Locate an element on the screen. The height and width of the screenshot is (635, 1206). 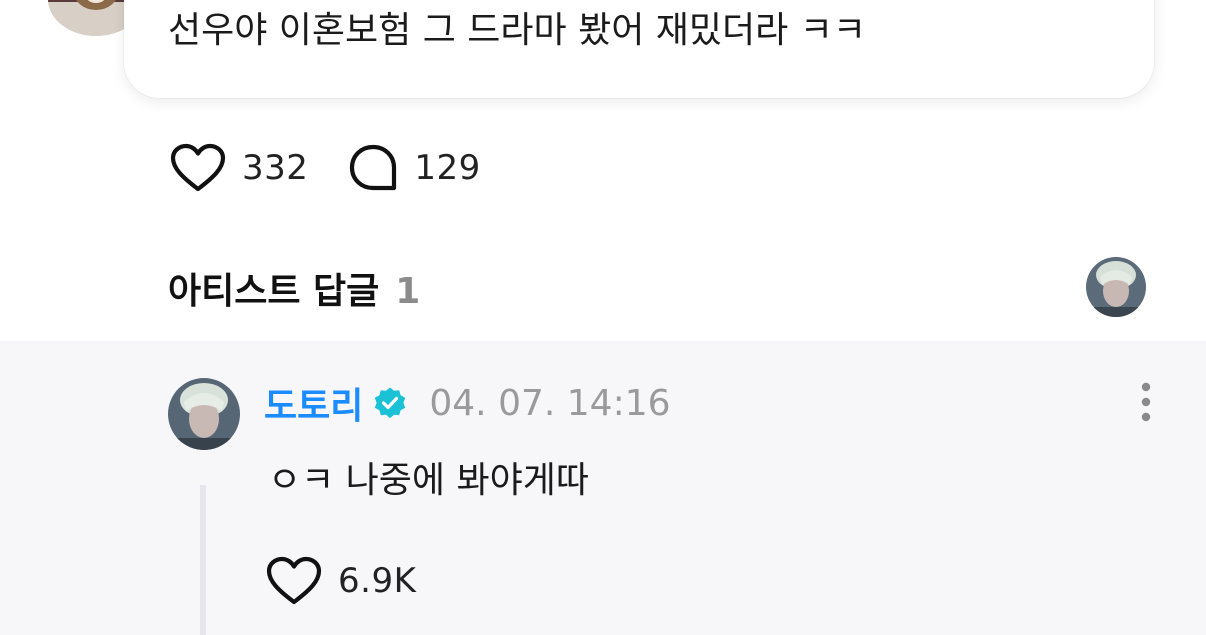
reply-meta: 도토리 04. 07. 14:16 is located at coordinates (467, 404).